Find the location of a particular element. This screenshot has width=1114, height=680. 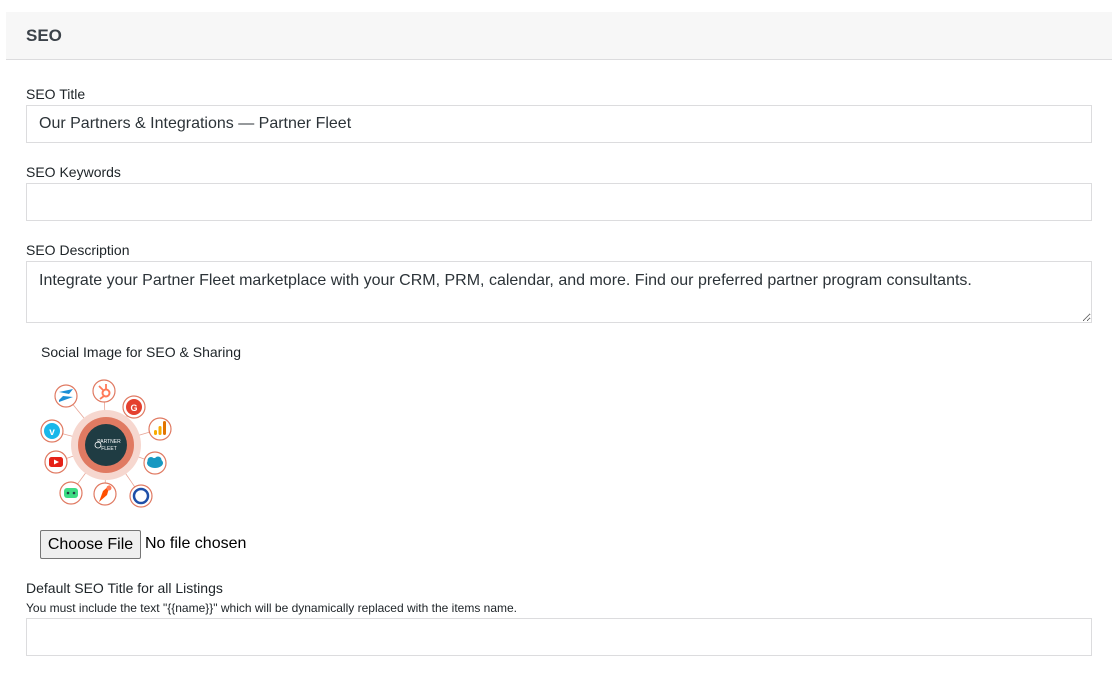

hub-center is located at coordinates (106, 445).